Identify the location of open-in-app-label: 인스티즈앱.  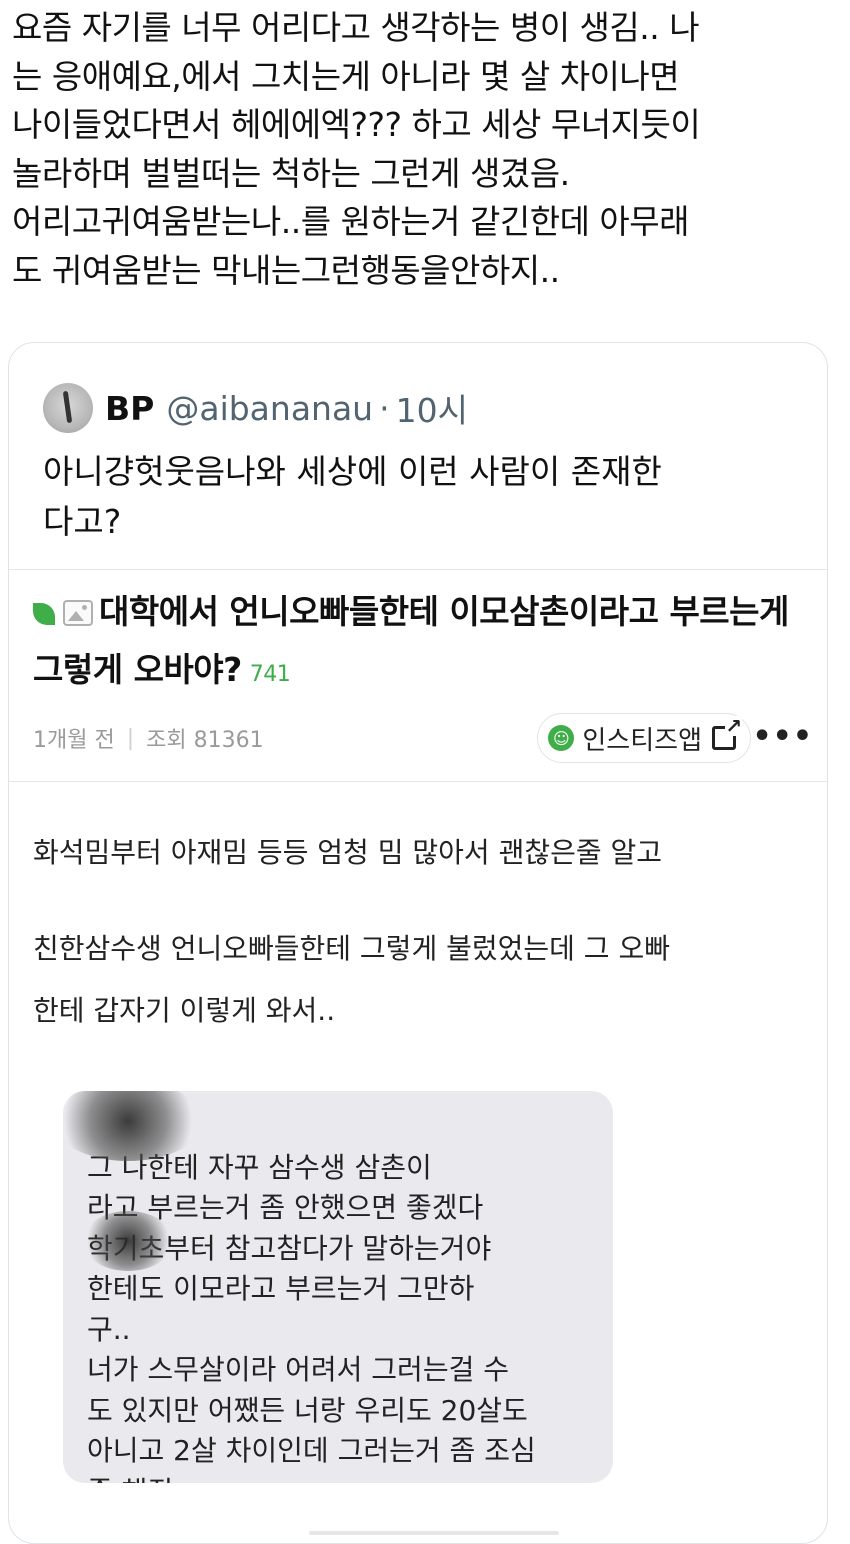
(642, 740).